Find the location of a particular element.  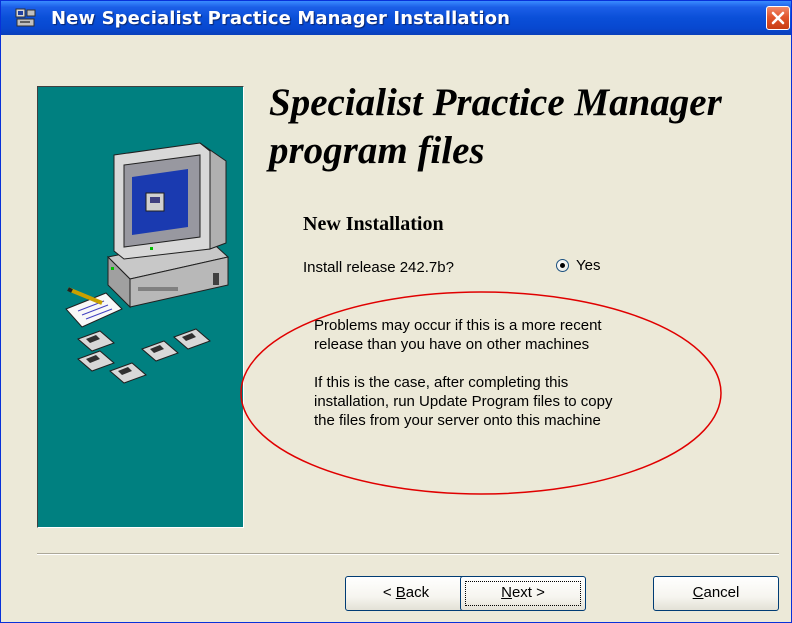

back-button-mnemonic: B is located at coordinates (400, 592).